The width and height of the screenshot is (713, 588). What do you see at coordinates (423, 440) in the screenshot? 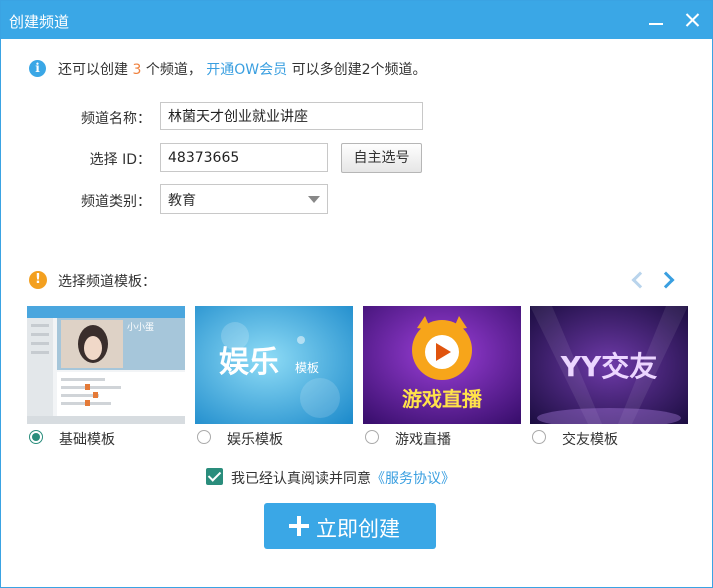
I see `template-label-game: 游戏直播` at bounding box center [423, 440].